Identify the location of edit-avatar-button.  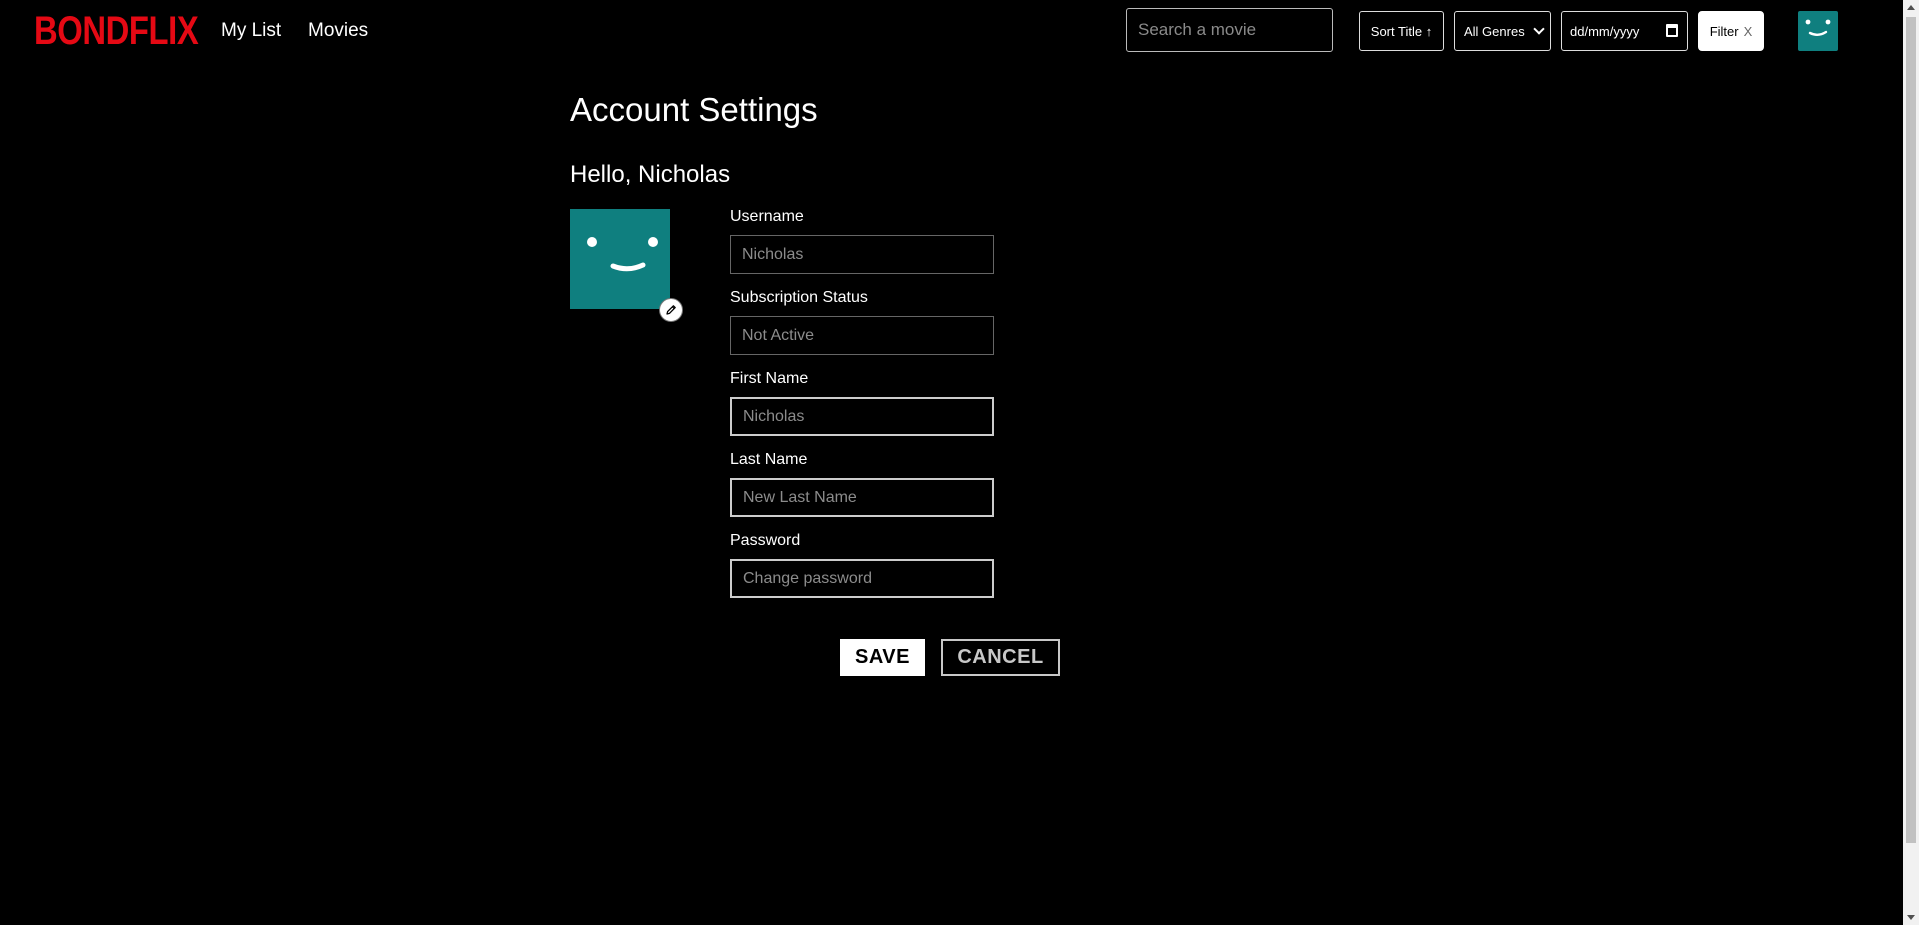
(671, 310).